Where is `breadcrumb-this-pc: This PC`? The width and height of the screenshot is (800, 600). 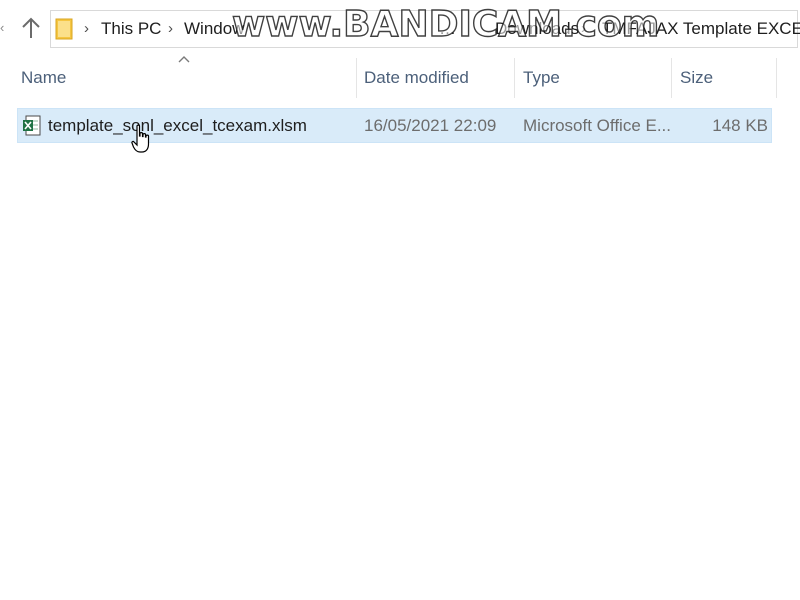 breadcrumb-this-pc: This PC is located at coordinates (131, 29).